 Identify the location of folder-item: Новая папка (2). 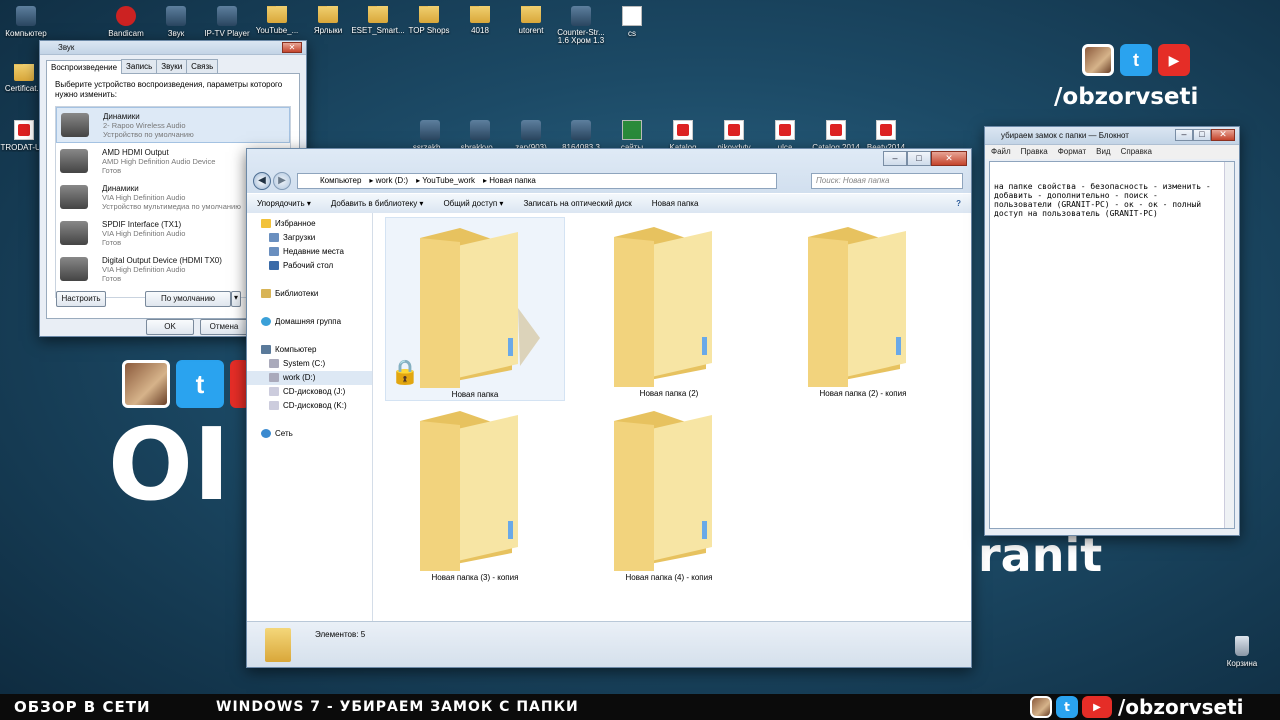
(669, 309).